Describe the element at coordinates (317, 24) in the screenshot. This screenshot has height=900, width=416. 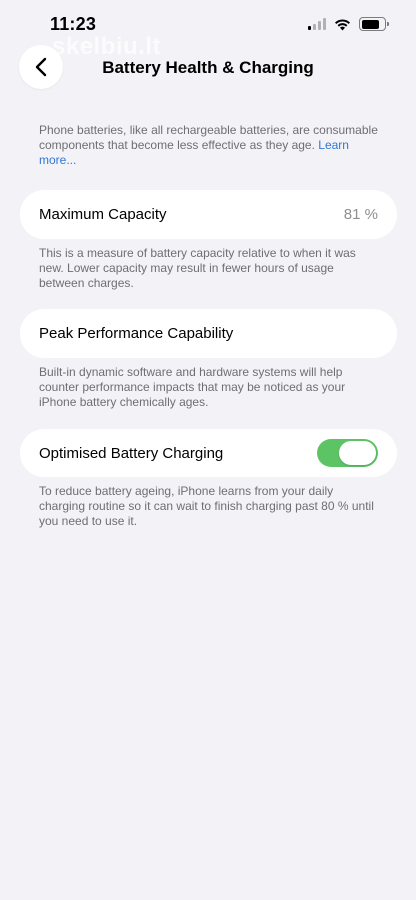
I see `cellular-signal-icon` at that location.